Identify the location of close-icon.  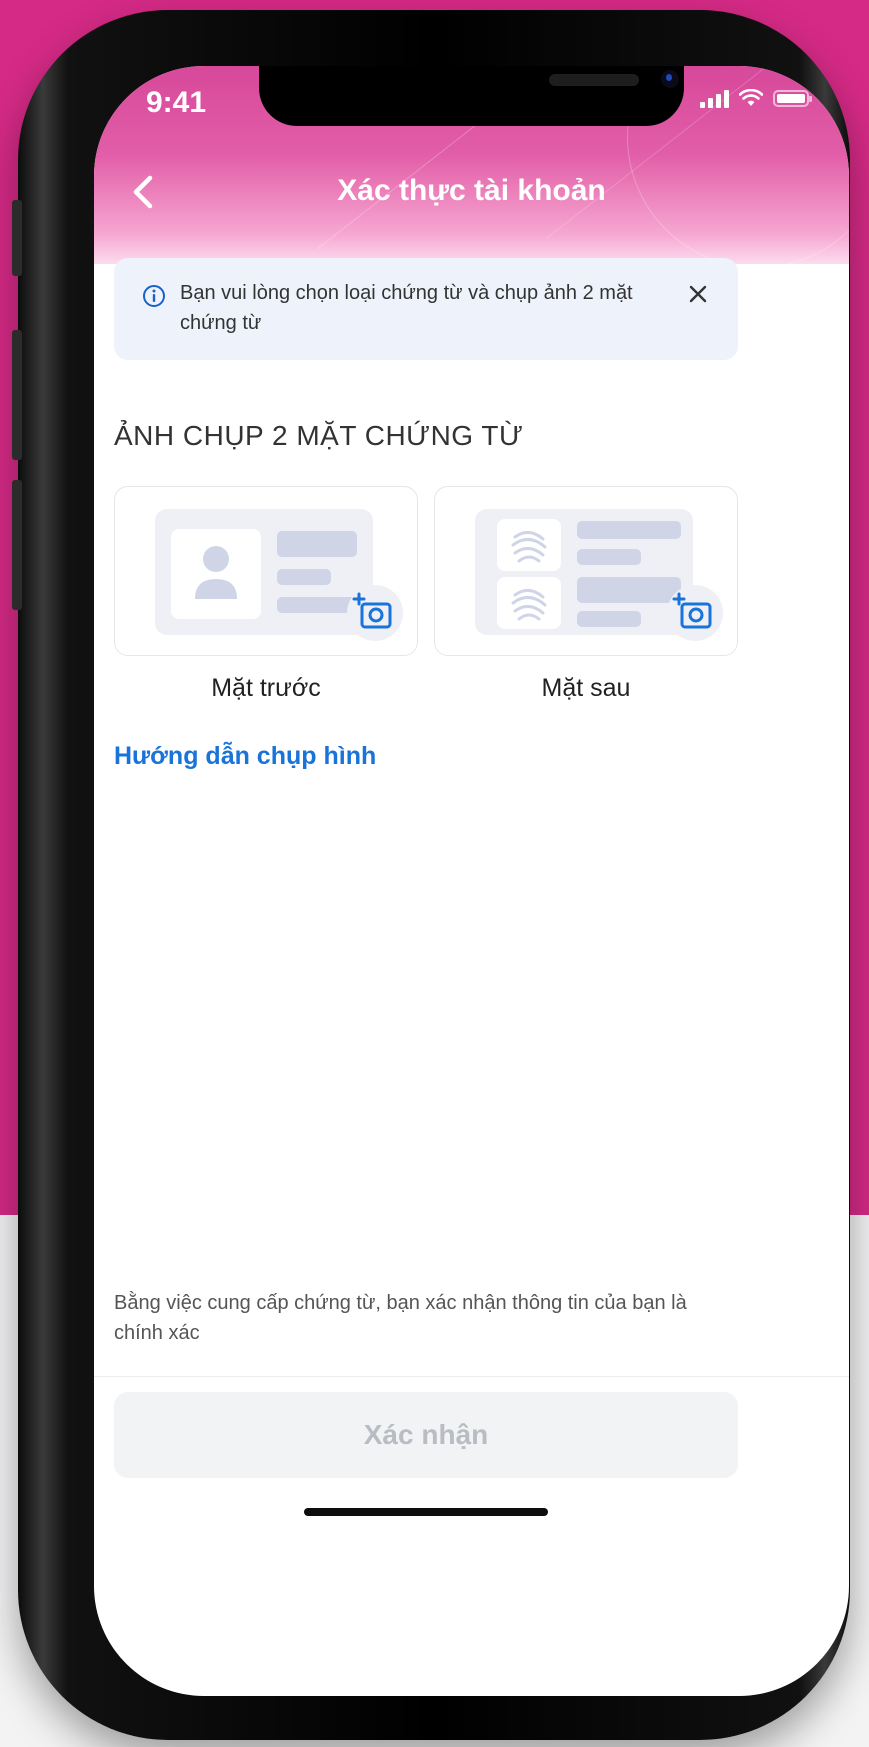
(698, 294).